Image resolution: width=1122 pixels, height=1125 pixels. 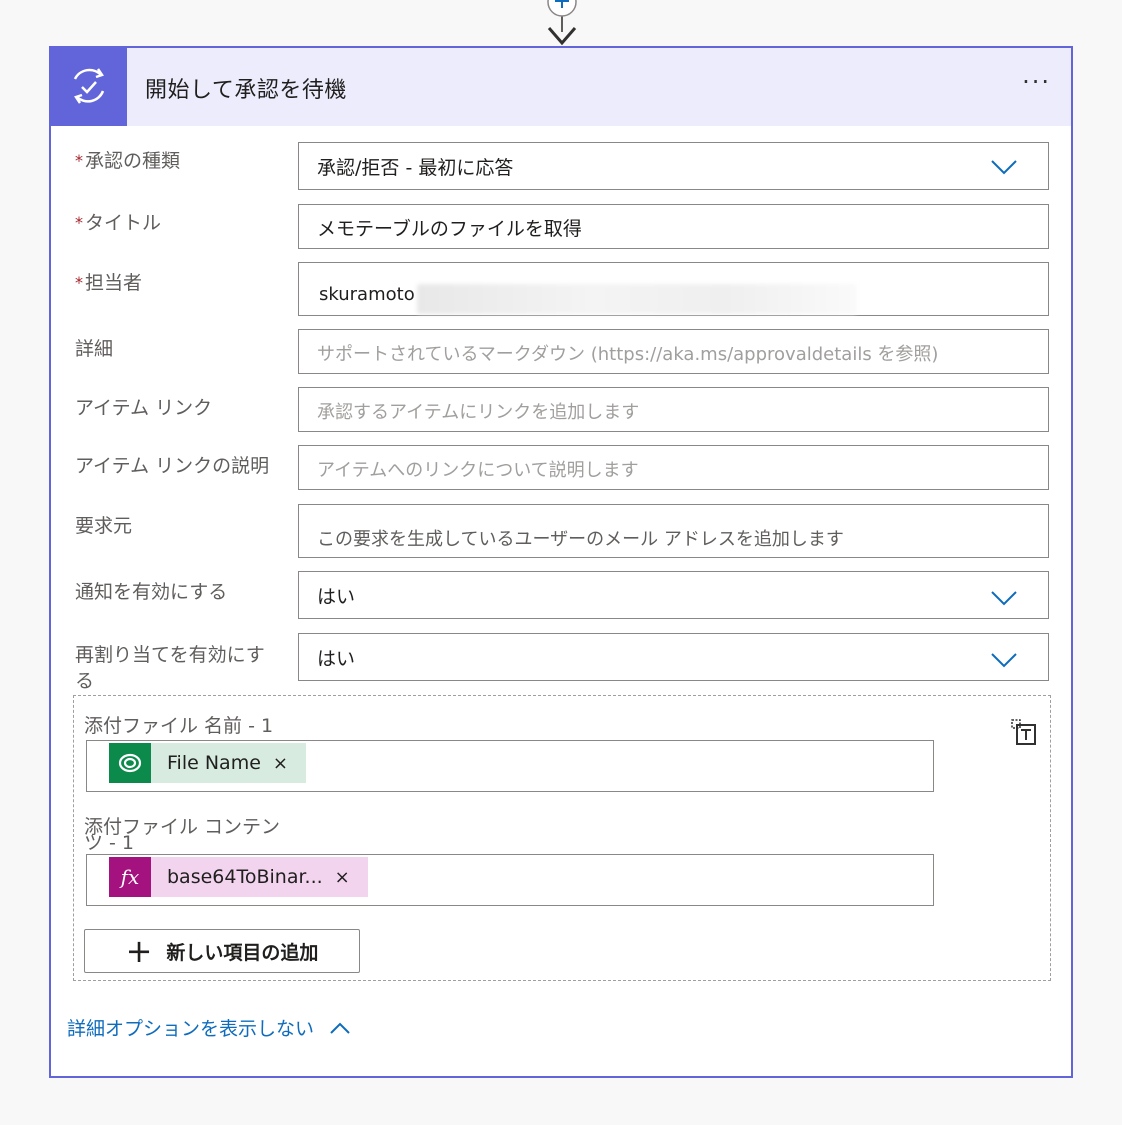 What do you see at coordinates (185, 161) in the screenshot?
I see `approval-type-label: * 承認の種類` at bounding box center [185, 161].